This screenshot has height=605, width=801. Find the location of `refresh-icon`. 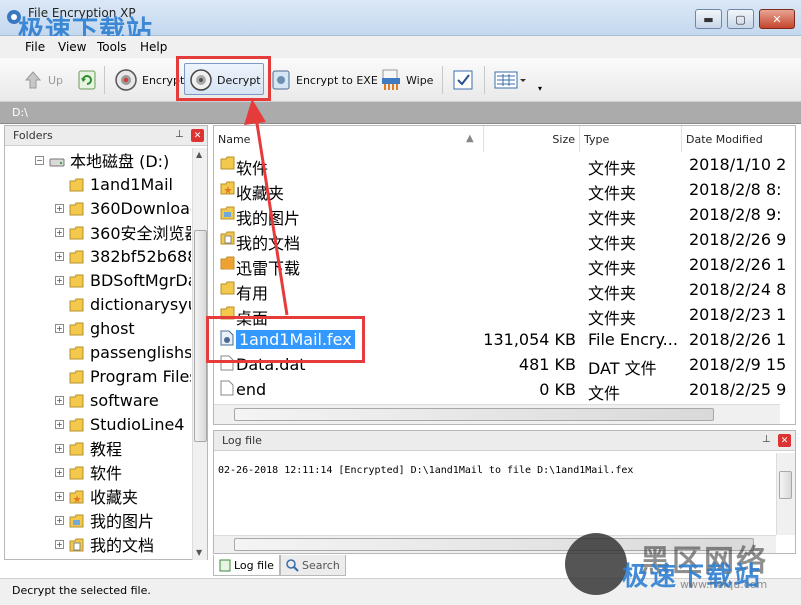

refresh-icon is located at coordinates (87, 80).